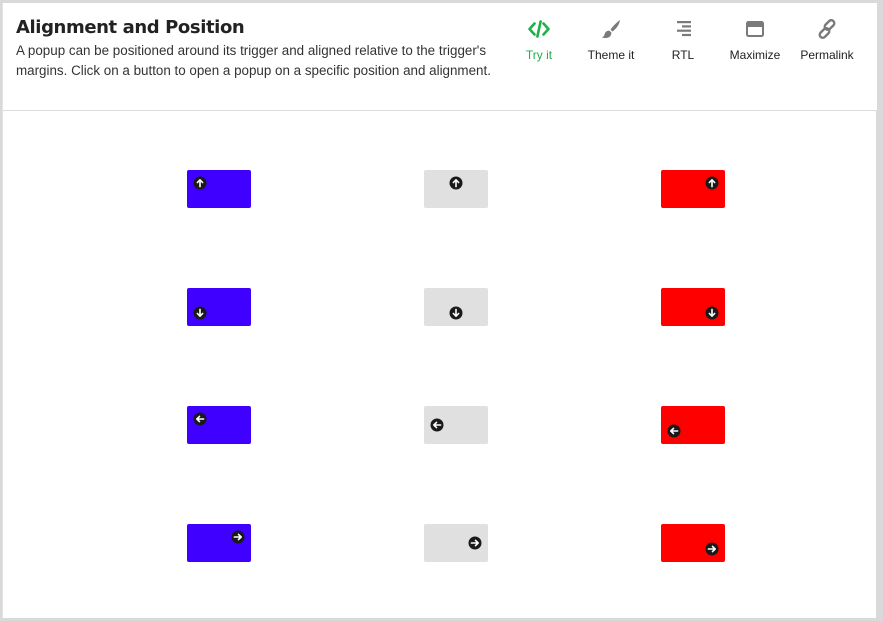  What do you see at coordinates (827, 29) in the screenshot?
I see `link-icon` at bounding box center [827, 29].